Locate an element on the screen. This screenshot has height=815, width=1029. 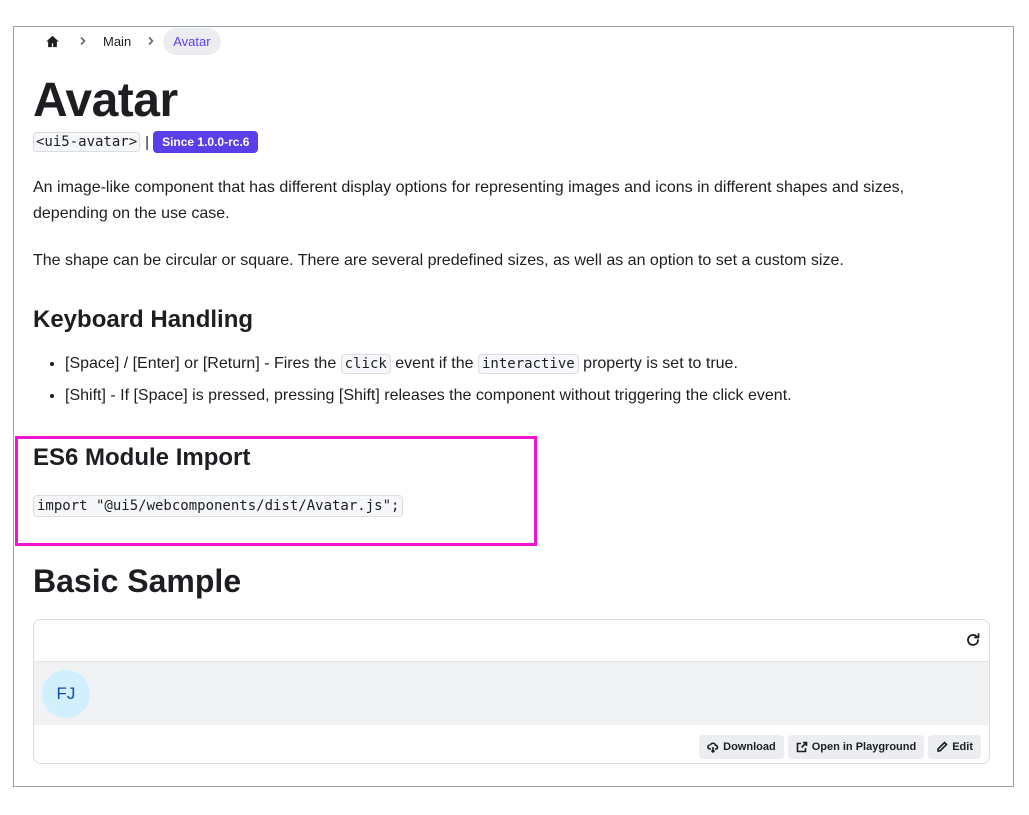
basic-sample-heading: Basic Sample is located at coordinates (137, 581).